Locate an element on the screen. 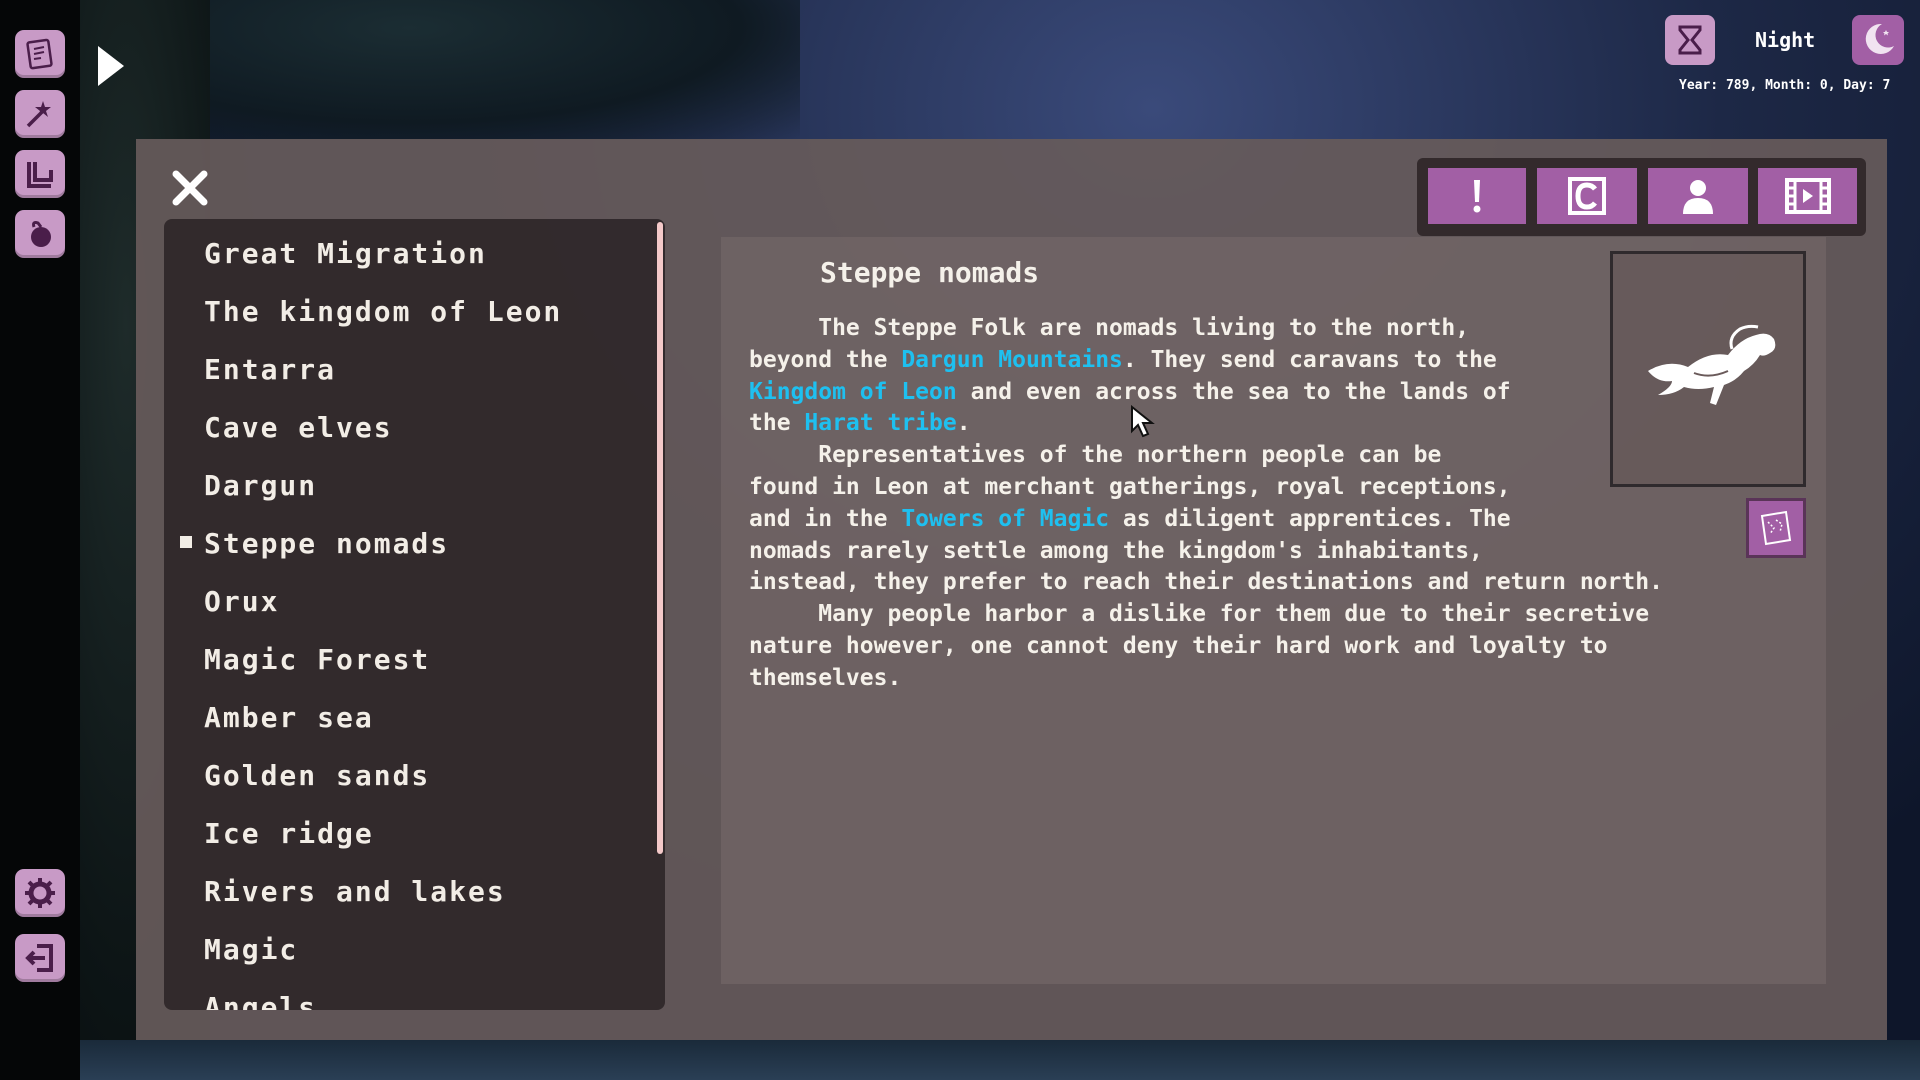  list-item: Entarra is located at coordinates (270, 369).